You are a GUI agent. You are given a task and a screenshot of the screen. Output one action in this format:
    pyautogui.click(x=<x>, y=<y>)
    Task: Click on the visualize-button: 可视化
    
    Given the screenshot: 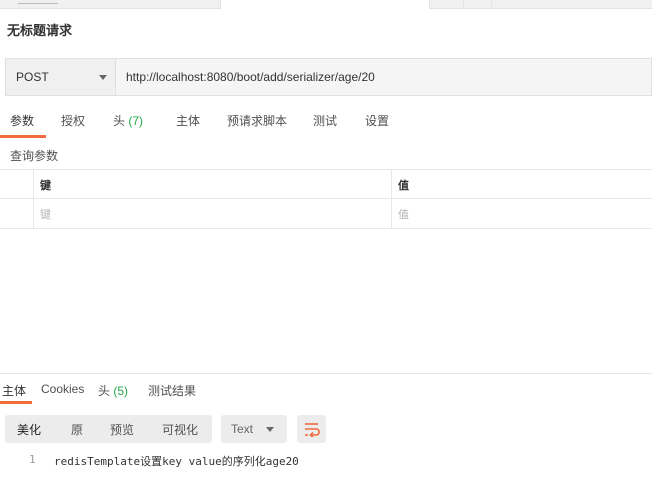 What is the action you would take?
    pyautogui.click(x=180, y=429)
    